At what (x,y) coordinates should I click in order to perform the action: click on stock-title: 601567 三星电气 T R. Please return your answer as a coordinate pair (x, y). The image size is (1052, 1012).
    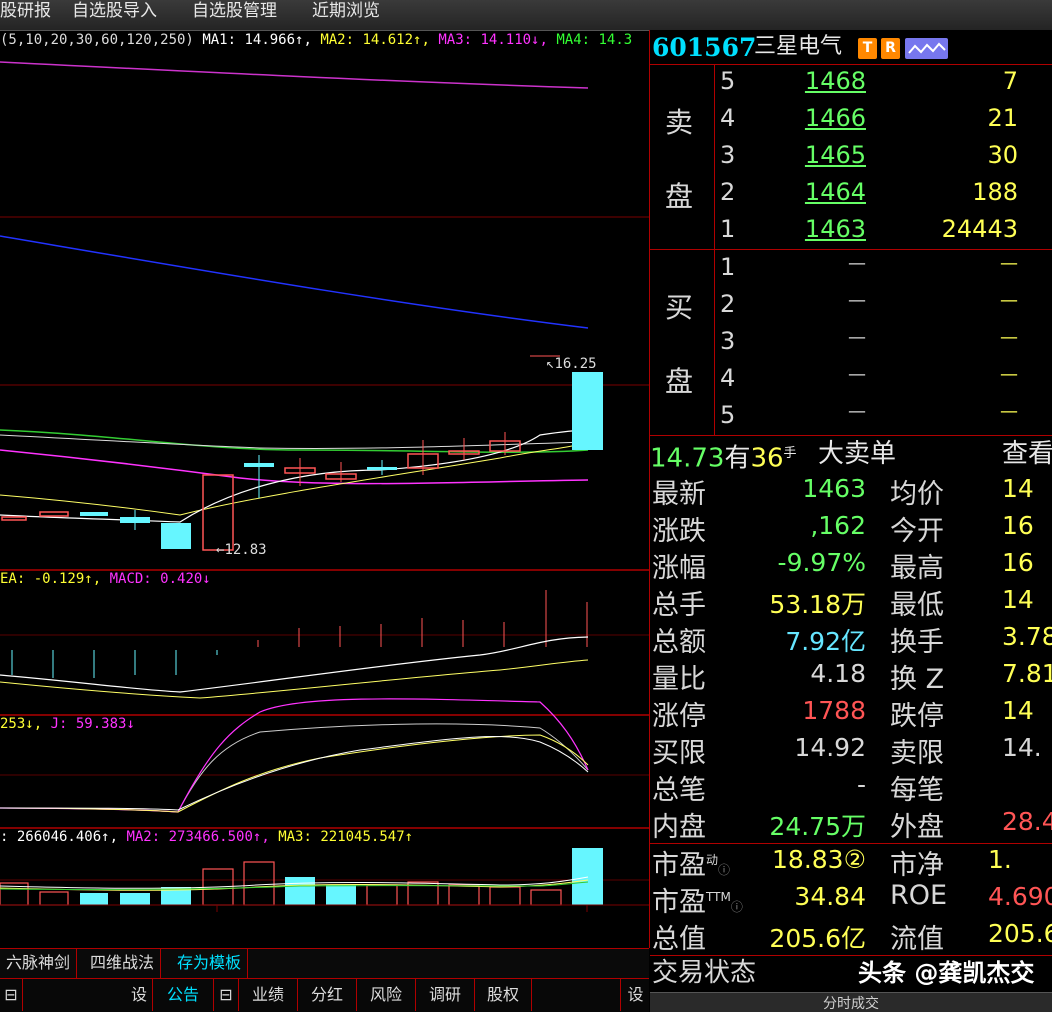
    Looking at the image, I should click on (851, 47).